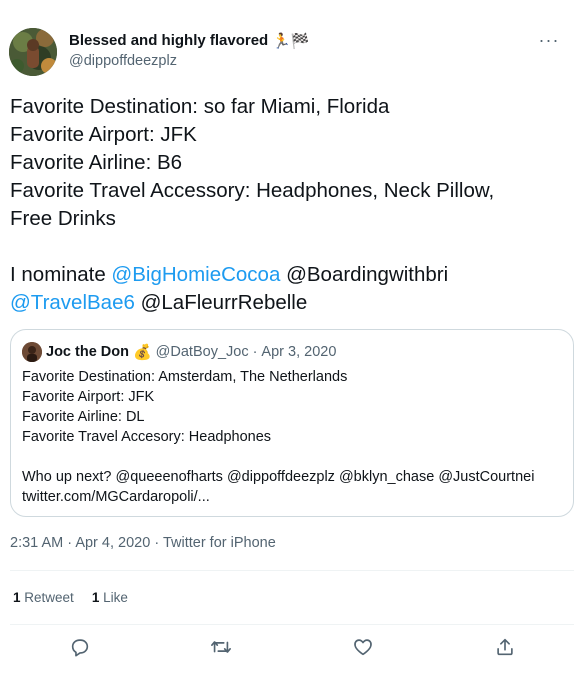  I want to click on tweet-line: Favorite Airline: B6, so click(96, 162).